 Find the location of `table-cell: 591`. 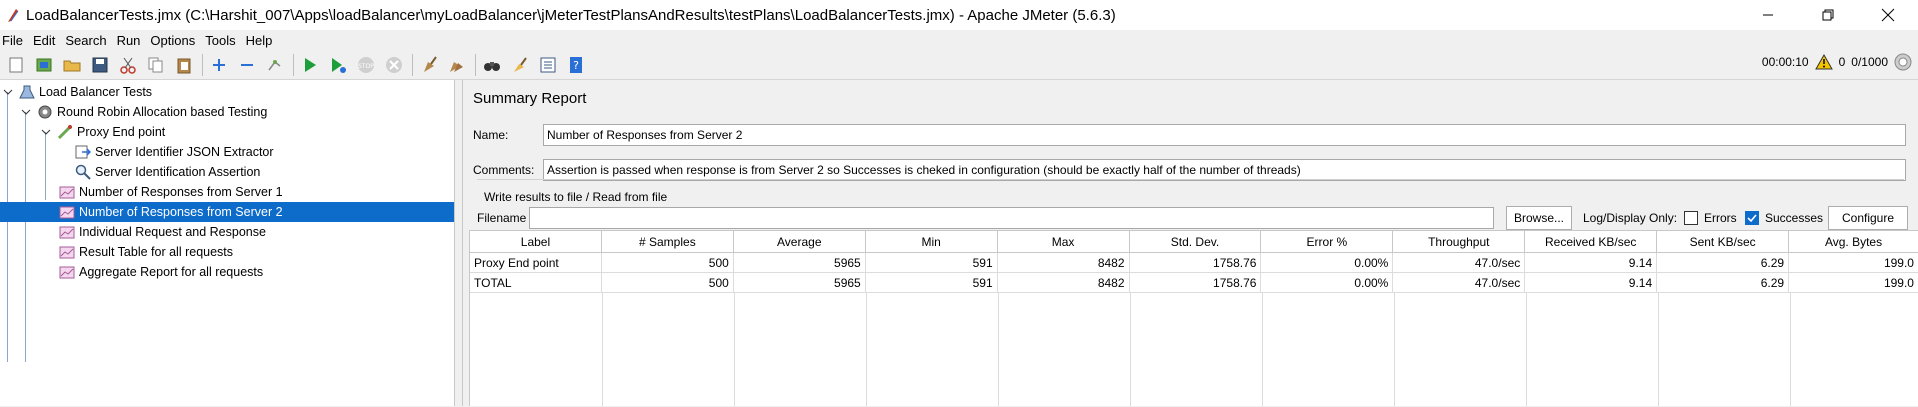

table-cell: 591 is located at coordinates (932, 262).